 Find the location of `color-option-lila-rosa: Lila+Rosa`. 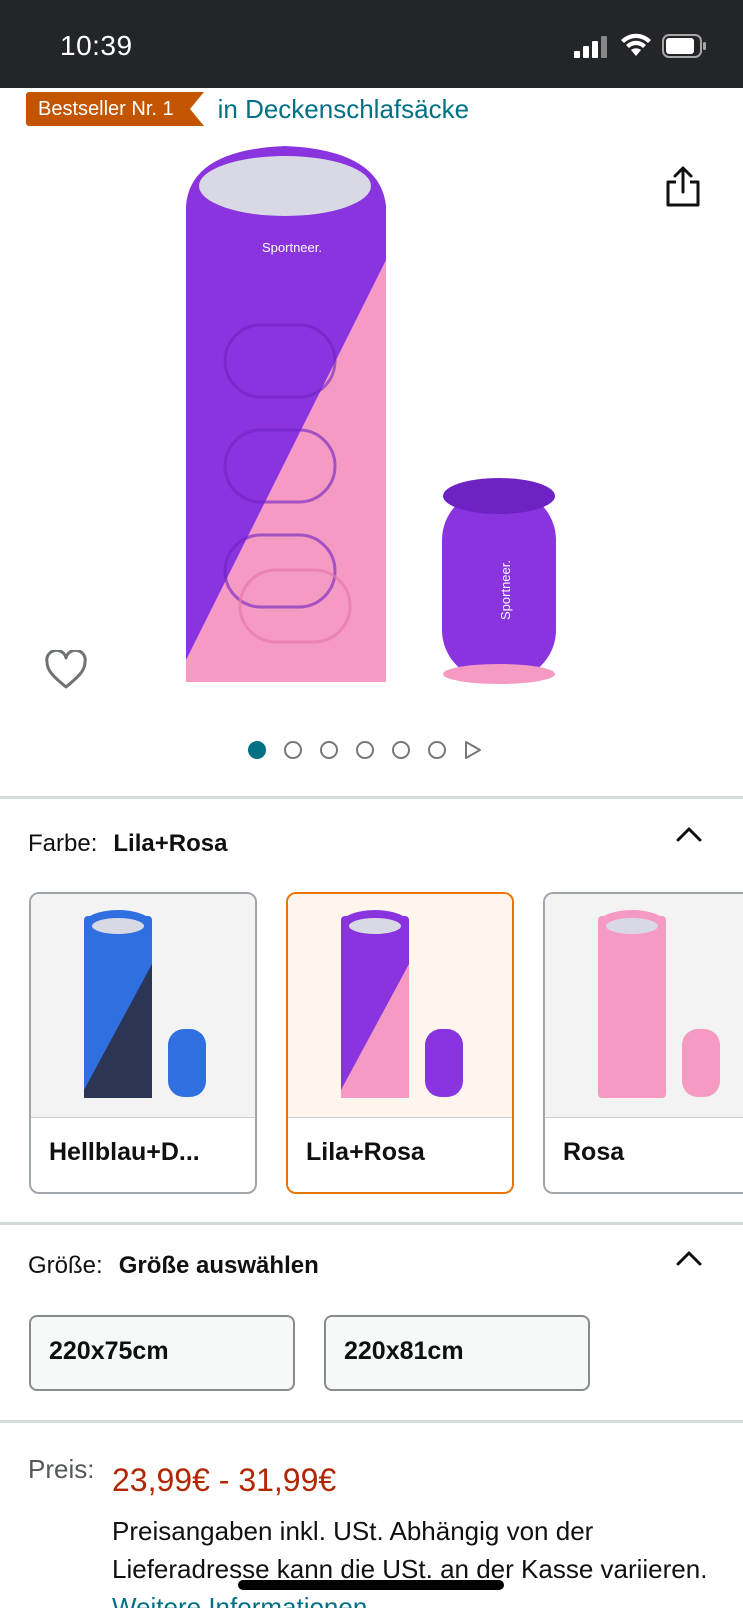

color-option-lila-rosa: Lila+Rosa is located at coordinates (400, 1043).